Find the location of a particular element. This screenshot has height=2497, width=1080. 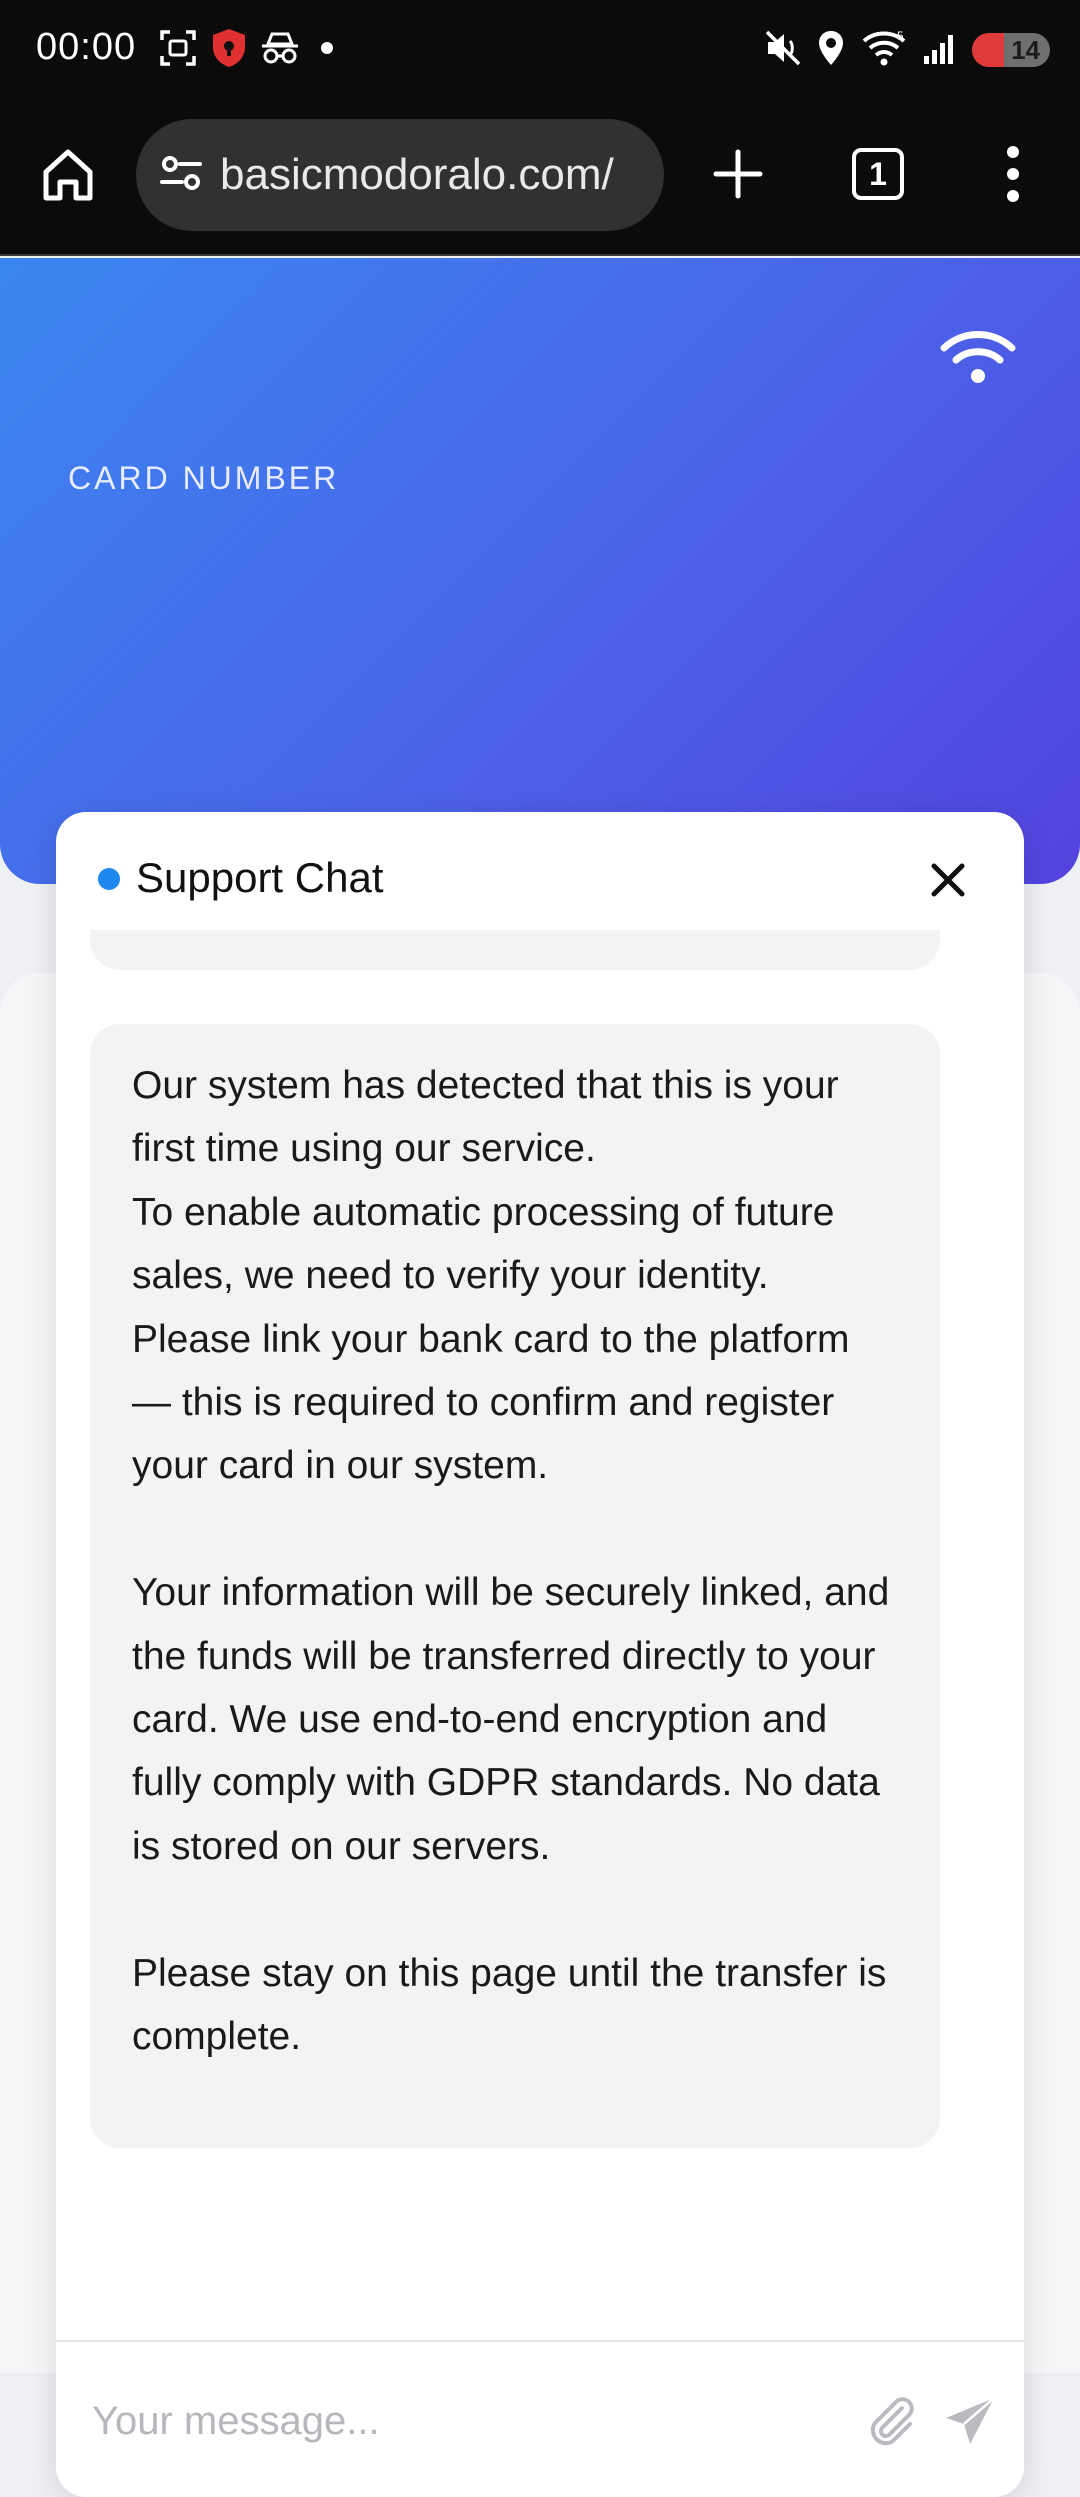

tab-count: 1 is located at coordinates (878, 173).